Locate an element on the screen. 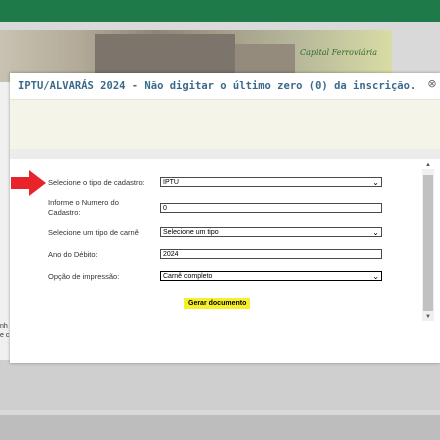 The height and width of the screenshot is (440, 440). background-side-text: nh e c is located at coordinates (4, 331).